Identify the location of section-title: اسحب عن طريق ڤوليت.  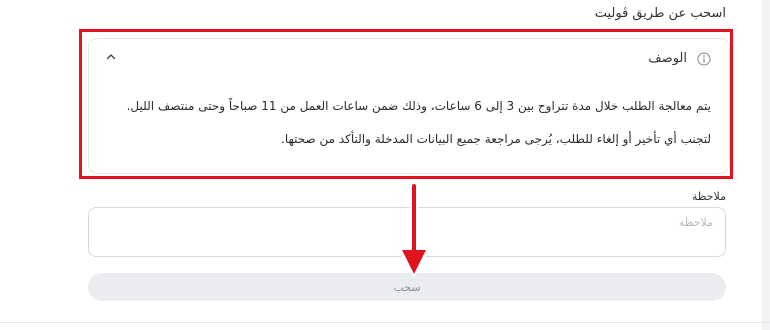
(660, 13).